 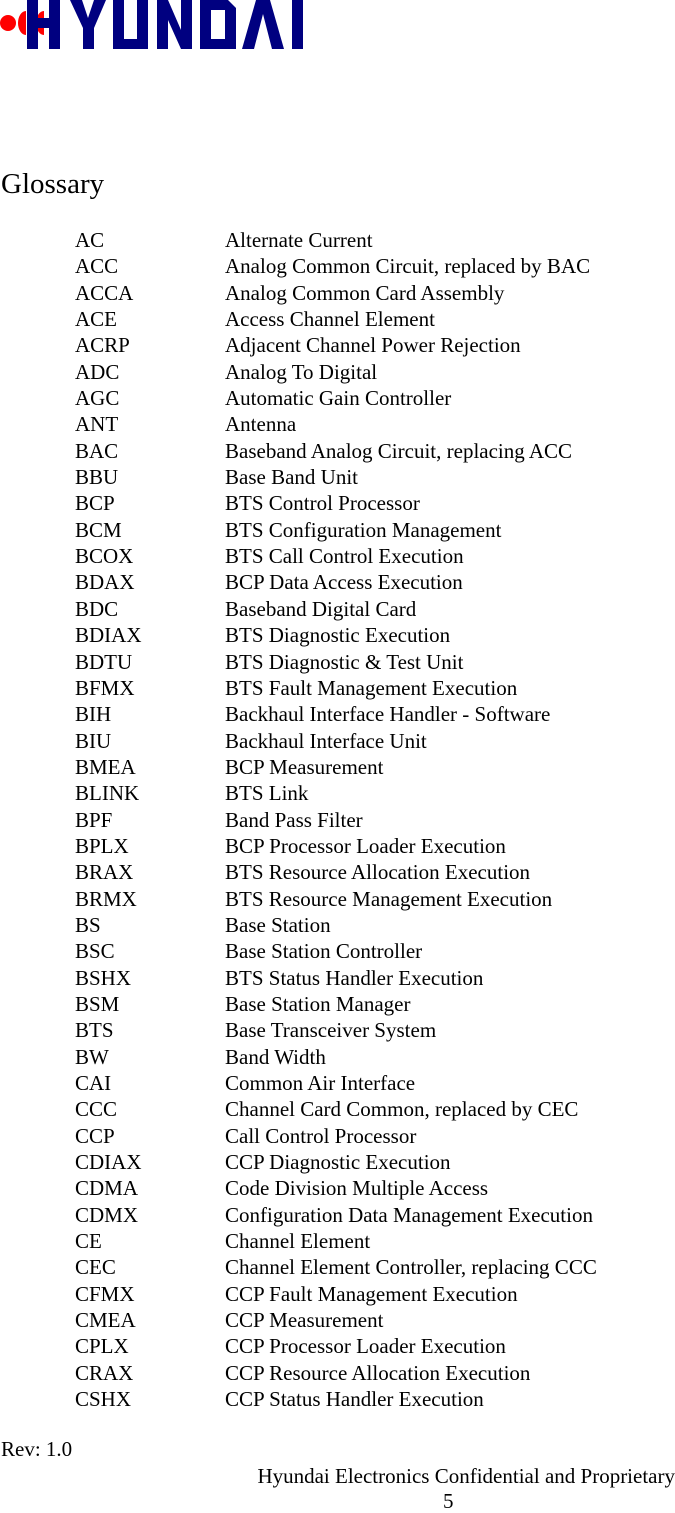 What do you see at coordinates (388, 714) in the screenshot?
I see `glossary-definition: Backhaul Interface Handler - Software` at bounding box center [388, 714].